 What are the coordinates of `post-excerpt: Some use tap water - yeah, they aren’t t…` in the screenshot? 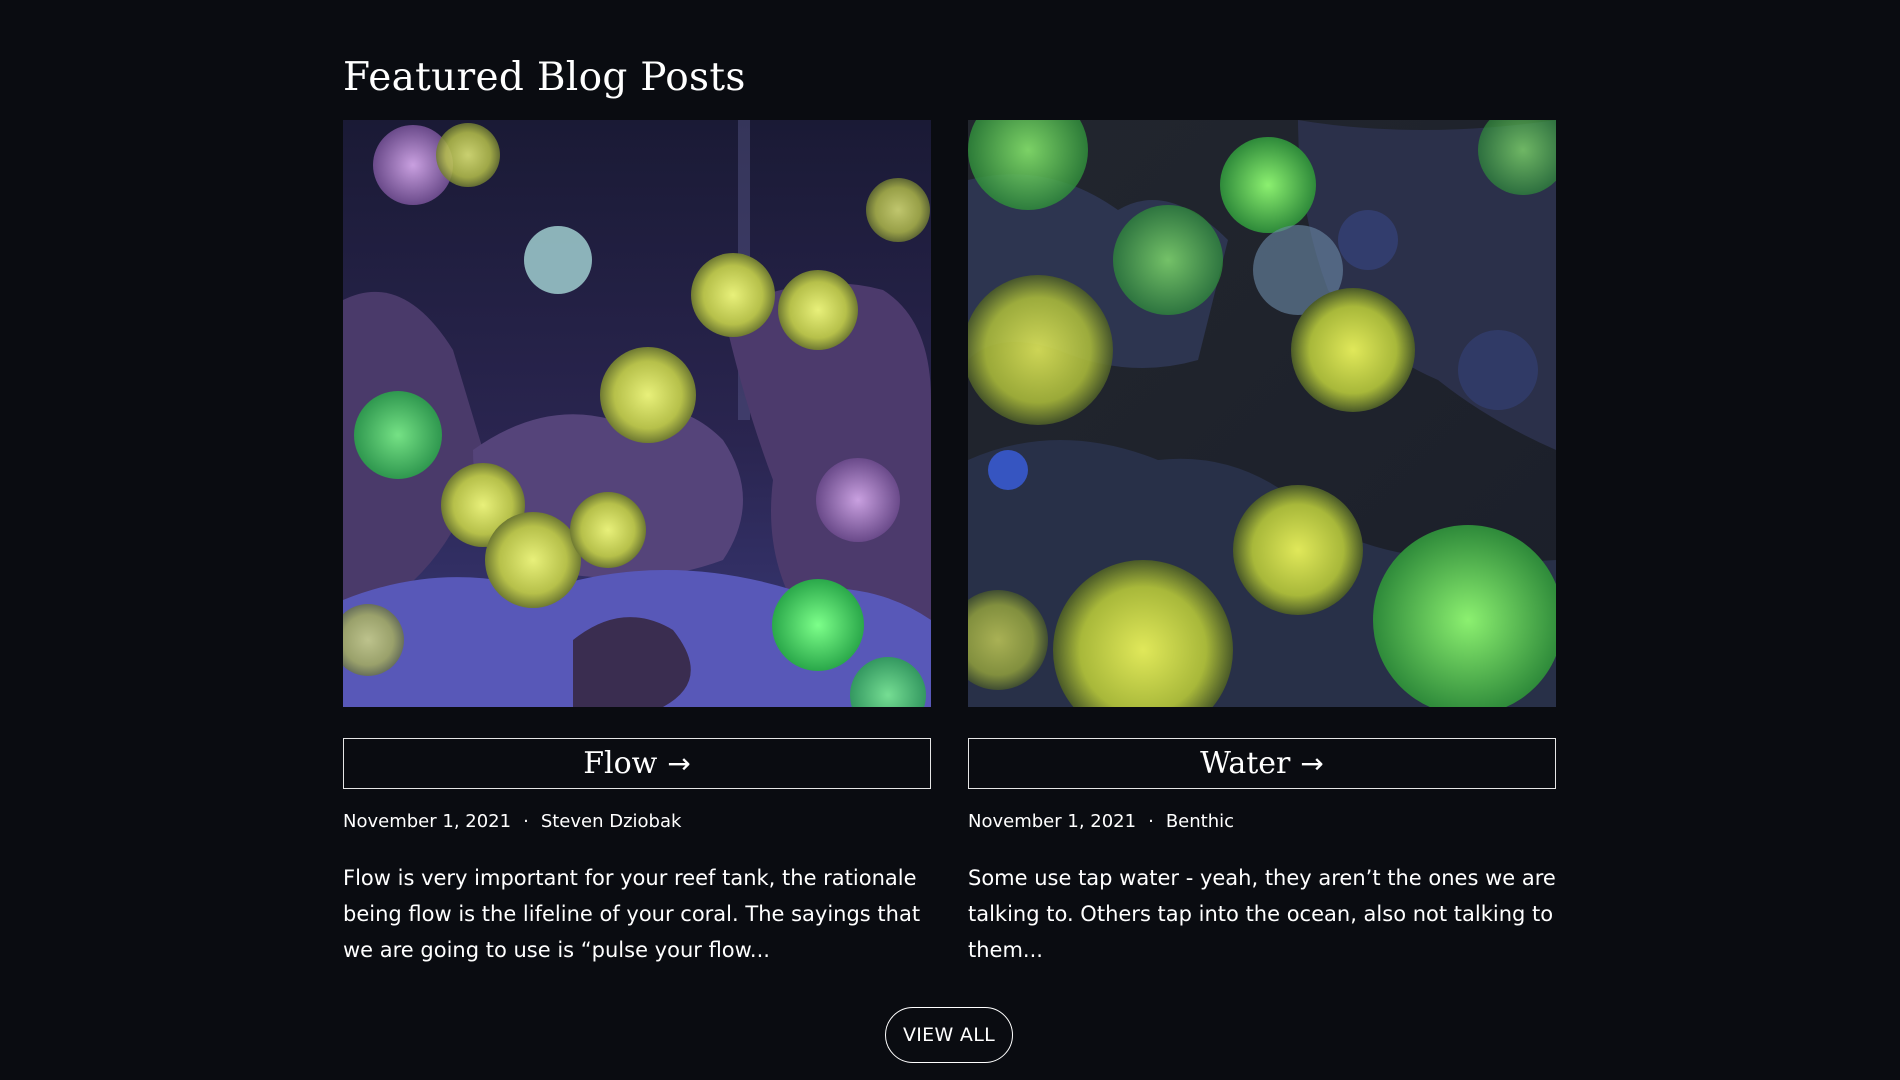 It's located at (1262, 914).